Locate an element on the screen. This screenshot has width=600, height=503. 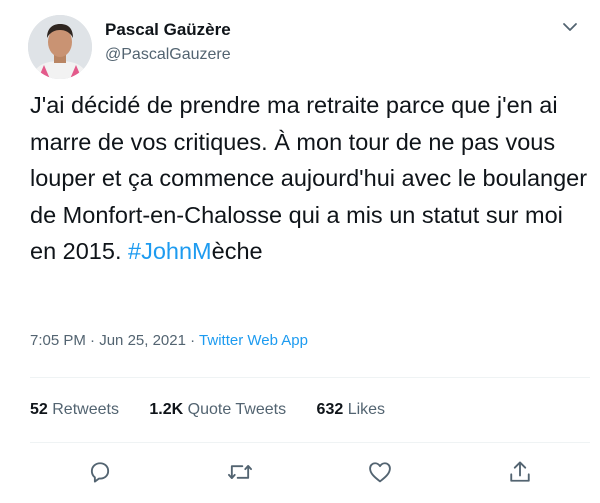
reply-button is located at coordinates (100, 472).